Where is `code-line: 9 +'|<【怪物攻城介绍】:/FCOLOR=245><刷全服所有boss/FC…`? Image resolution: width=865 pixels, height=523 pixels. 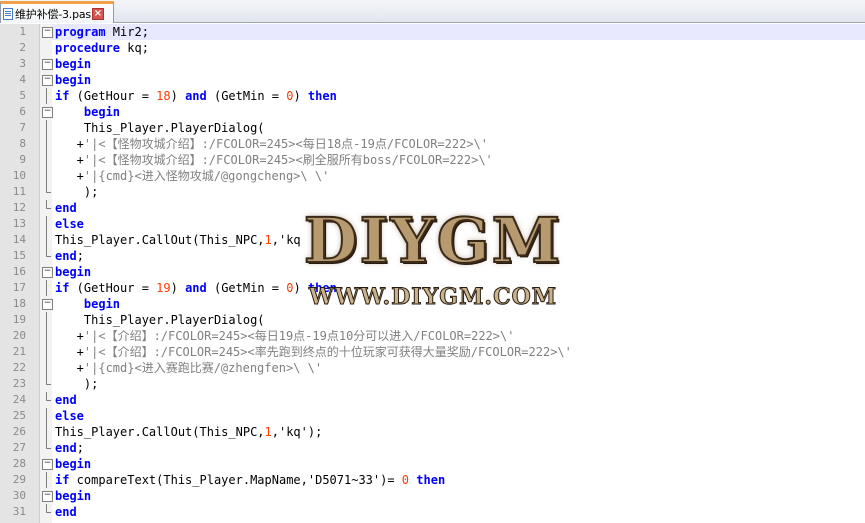 code-line: 9 +'|<【怪物攻城介绍】:/FCOLOR=245><刷全服所有boss/FC… is located at coordinates (442, 160).